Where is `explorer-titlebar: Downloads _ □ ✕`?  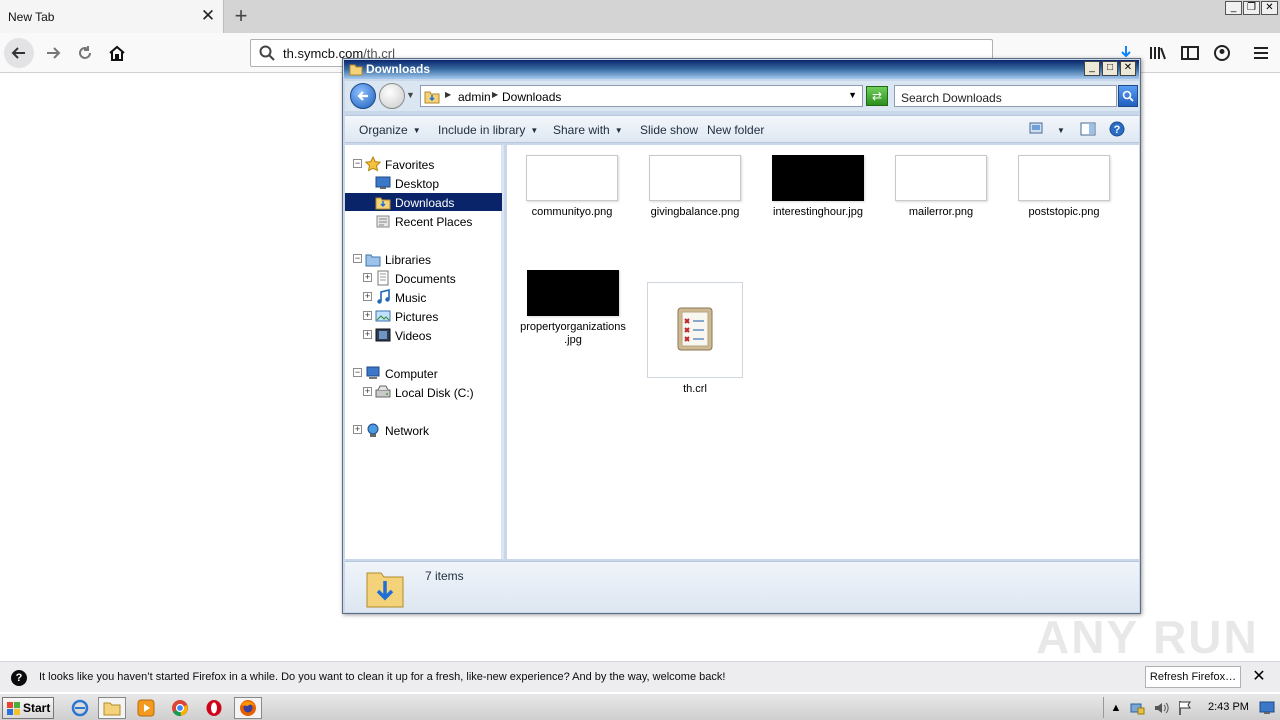
explorer-titlebar: Downloads _ □ ✕ is located at coordinates (741, 69).